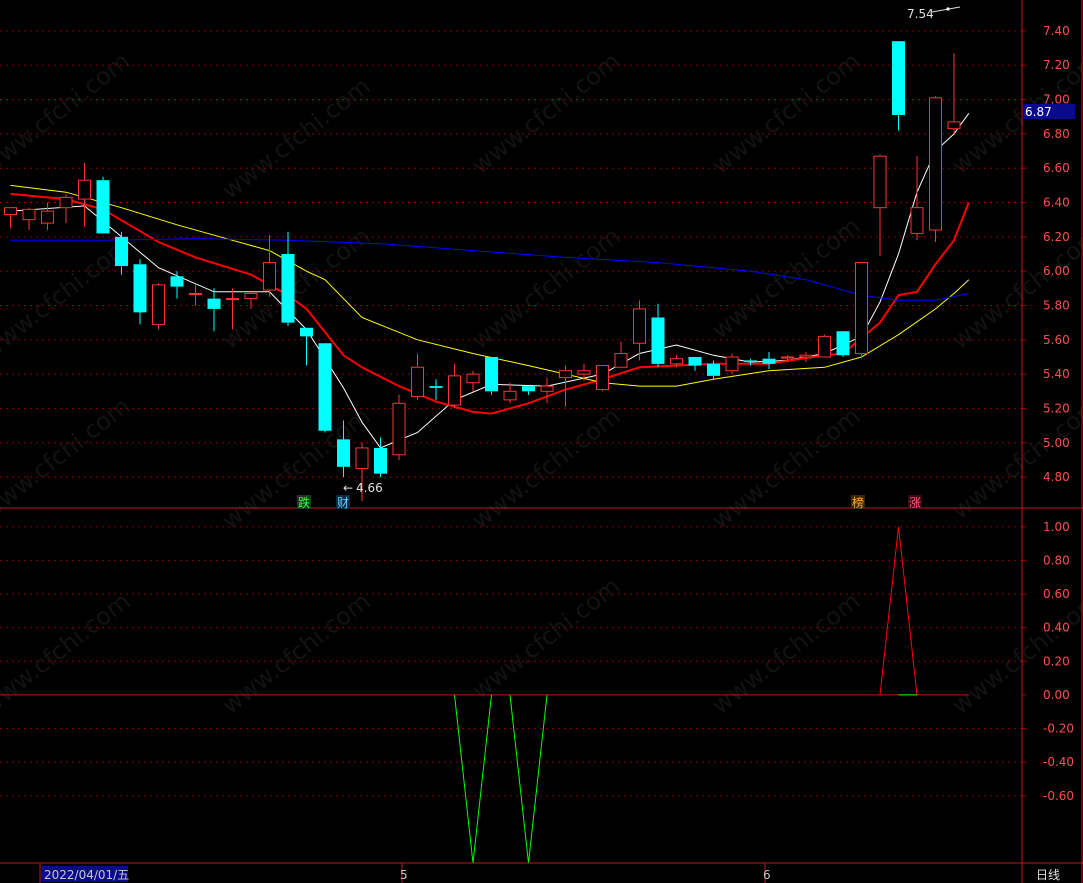 This screenshot has width=1083, height=883. I want to click on price-tick-label: 5.00, so click(1056, 443).